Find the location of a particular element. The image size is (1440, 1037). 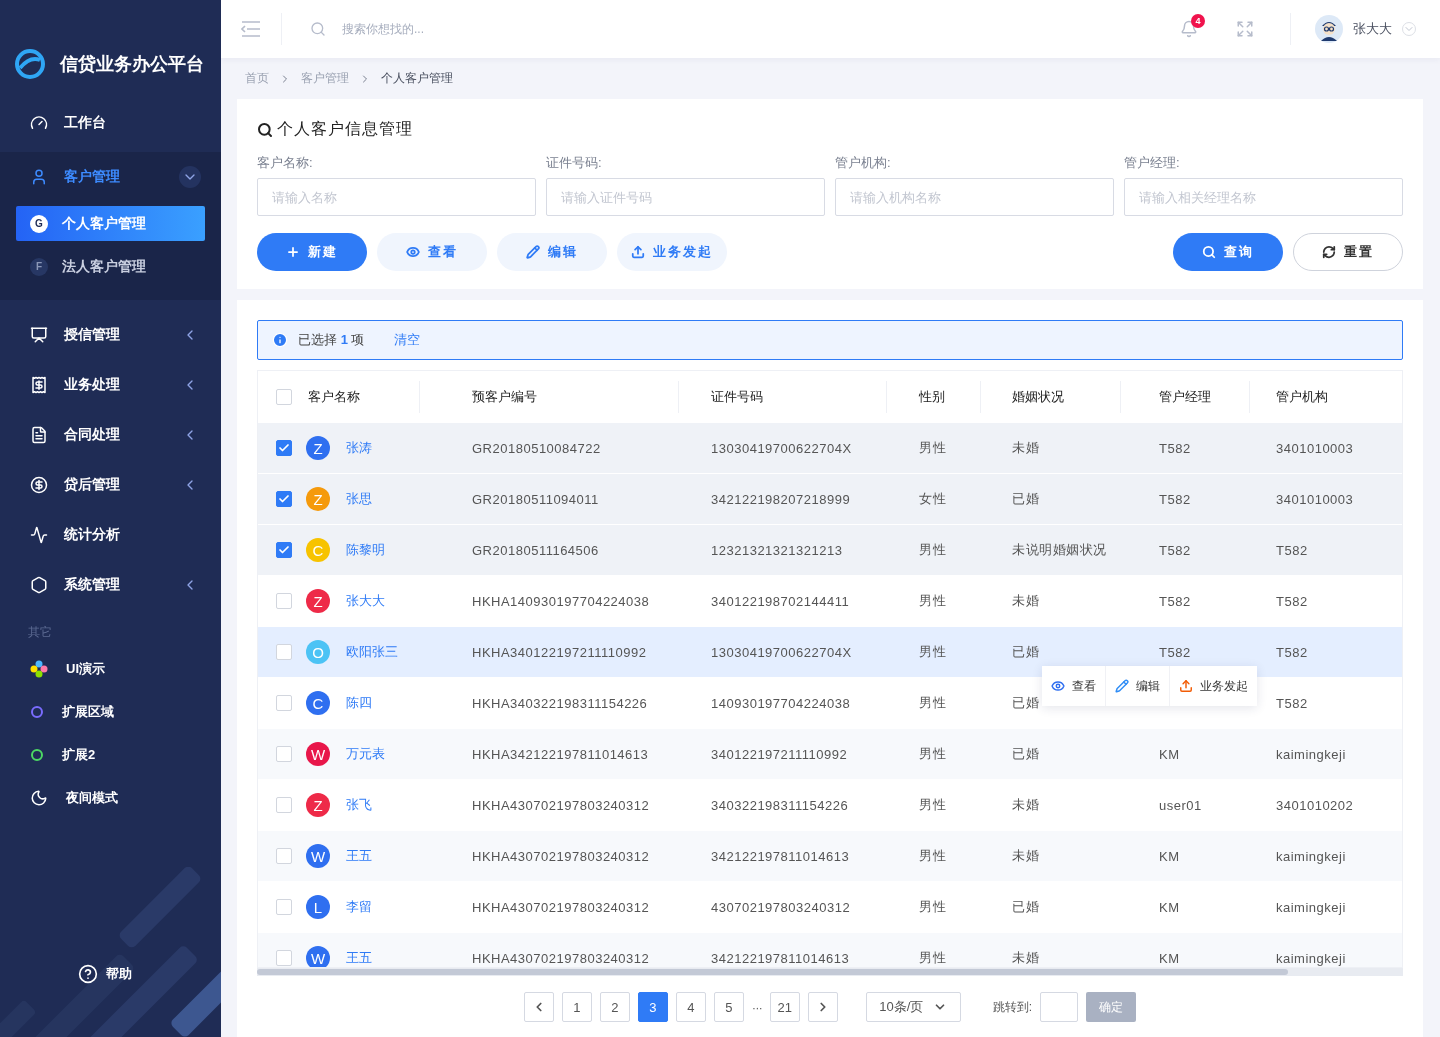

action-button: 编辑 is located at coordinates (552, 252).